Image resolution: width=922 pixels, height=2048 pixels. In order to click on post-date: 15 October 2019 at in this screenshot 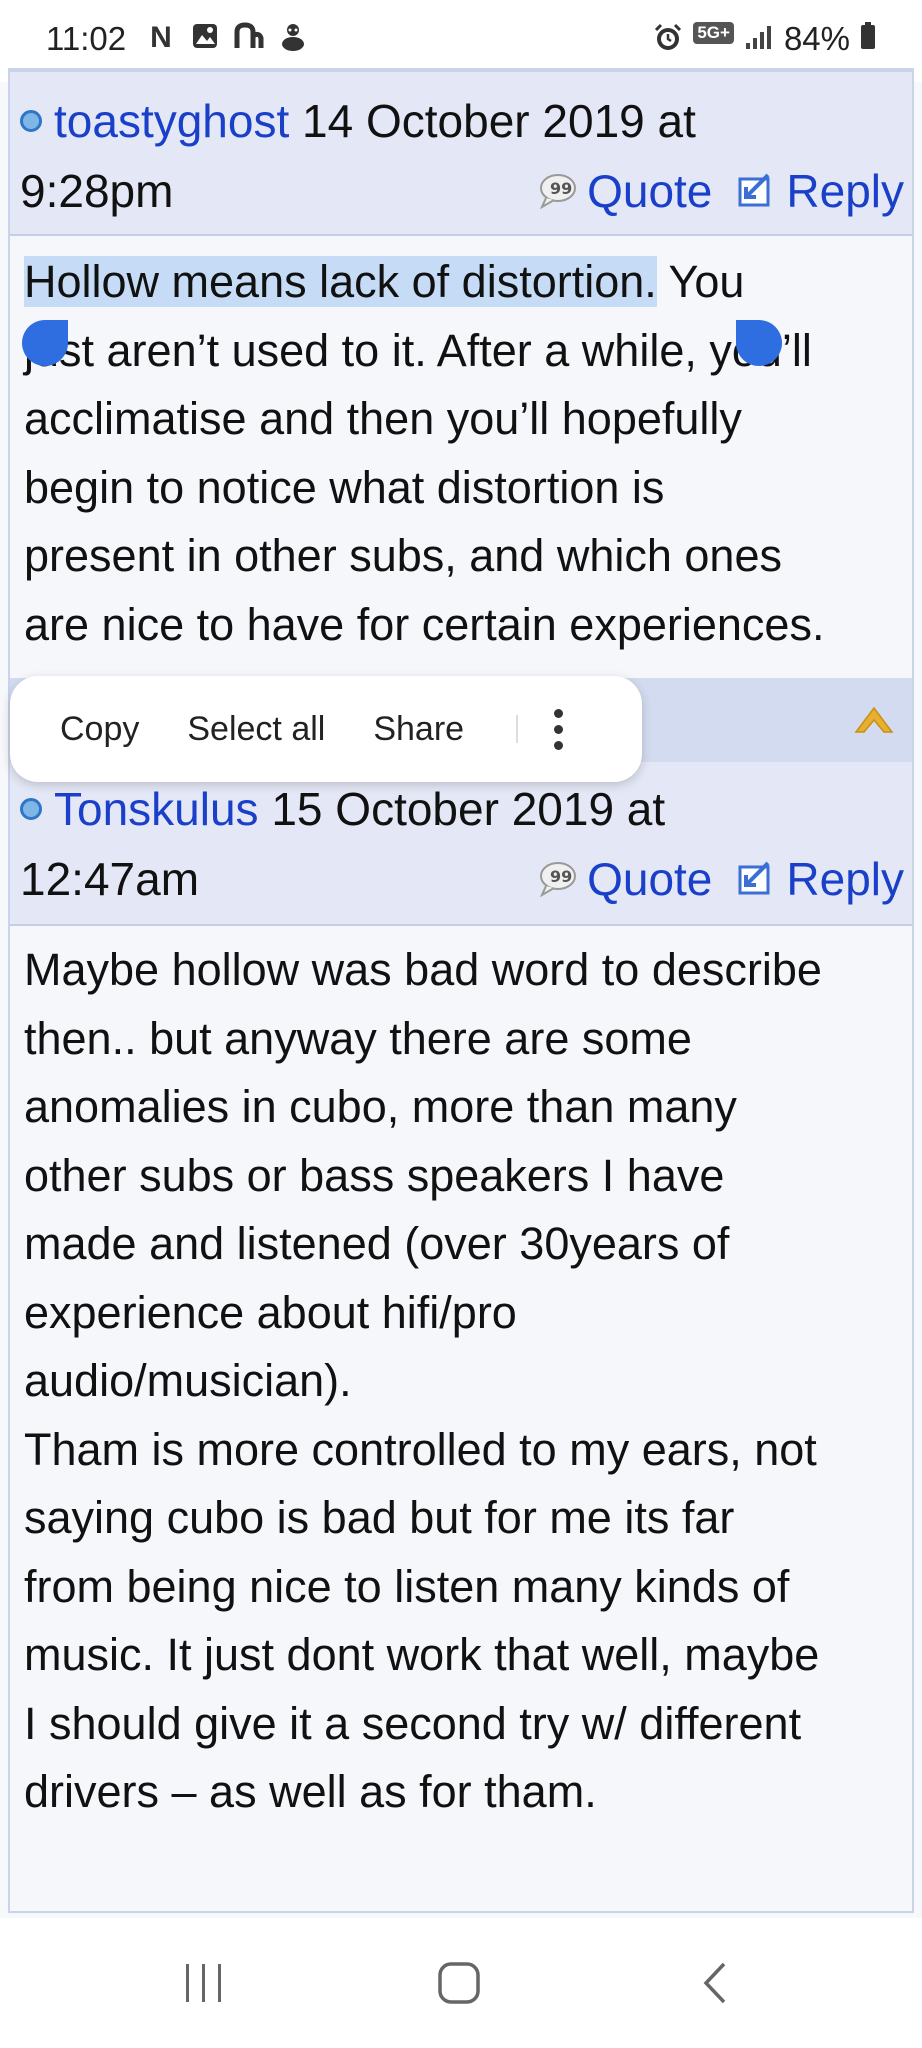, I will do `click(468, 809)`.